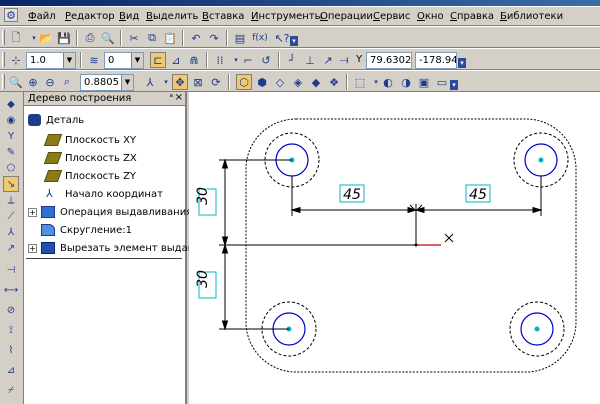  What do you see at coordinates (472, 16) in the screenshot?
I see `menu-help: Справка` at bounding box center [472, 16].